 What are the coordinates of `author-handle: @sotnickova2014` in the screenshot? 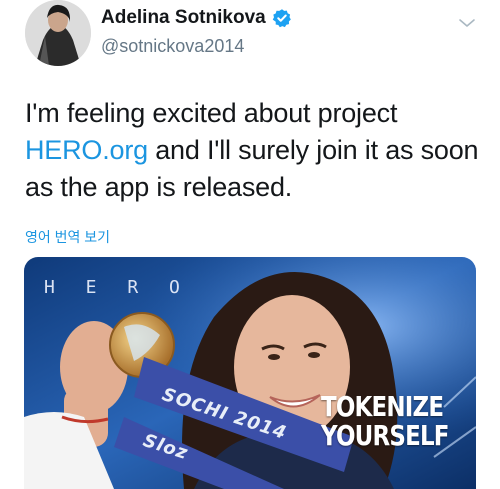 It's located at (172, 46).